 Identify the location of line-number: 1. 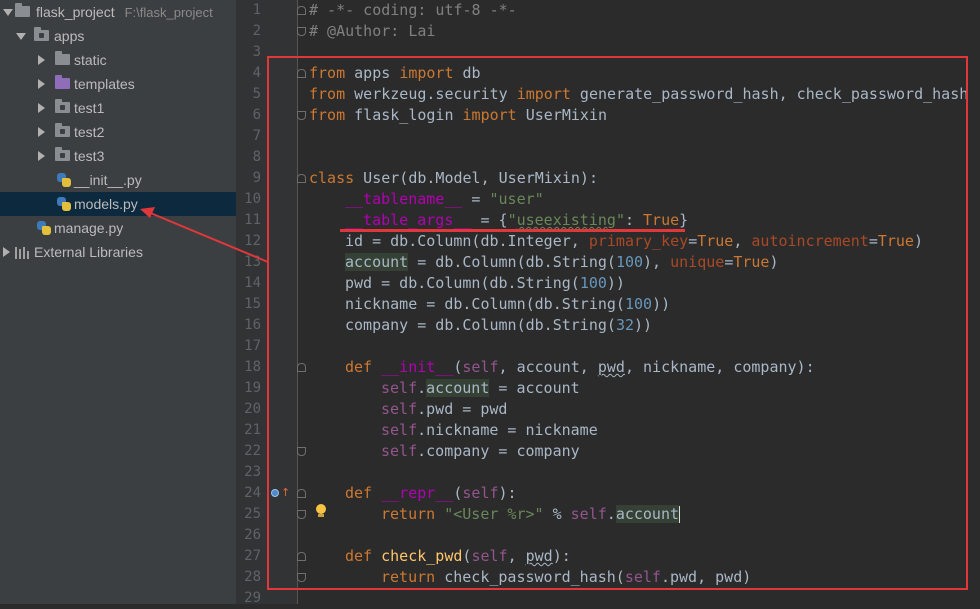
(256, 10).